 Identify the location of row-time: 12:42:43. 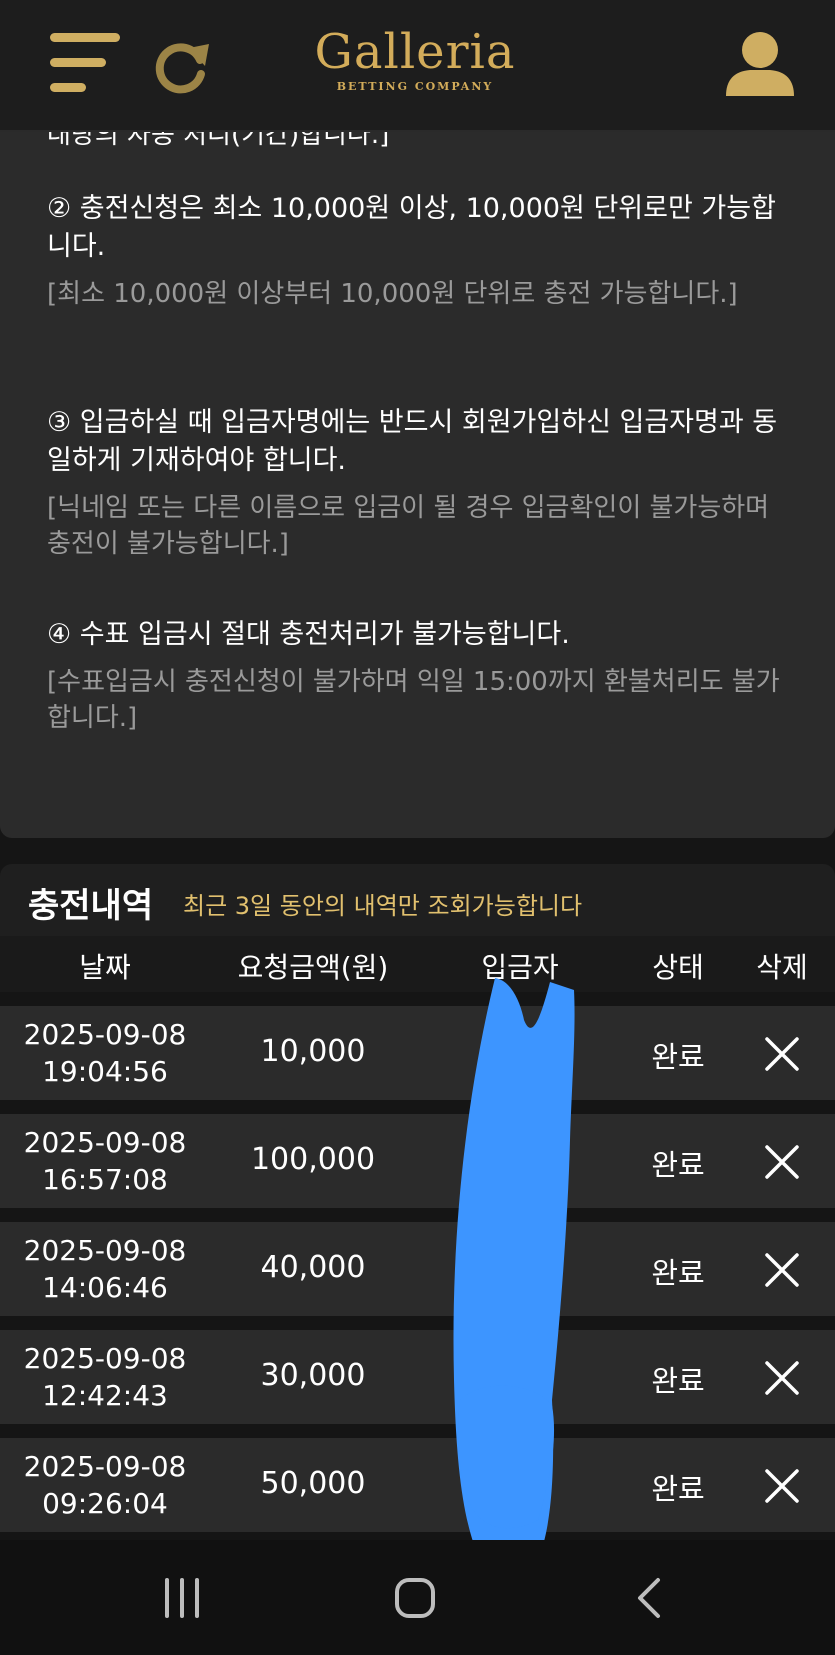
(105, 1395).